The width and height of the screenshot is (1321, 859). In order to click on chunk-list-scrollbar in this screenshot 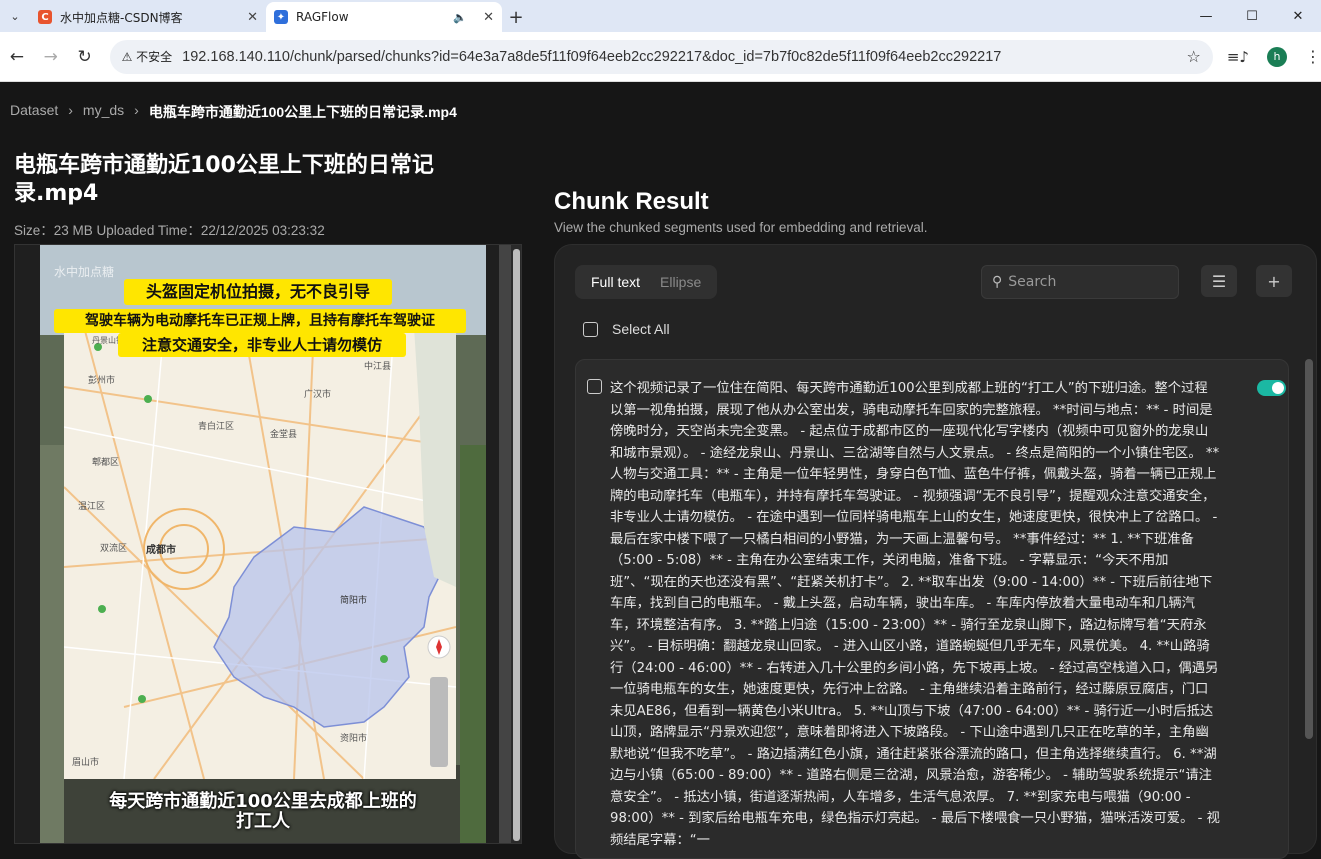, I will do `click(1309, 549)`.